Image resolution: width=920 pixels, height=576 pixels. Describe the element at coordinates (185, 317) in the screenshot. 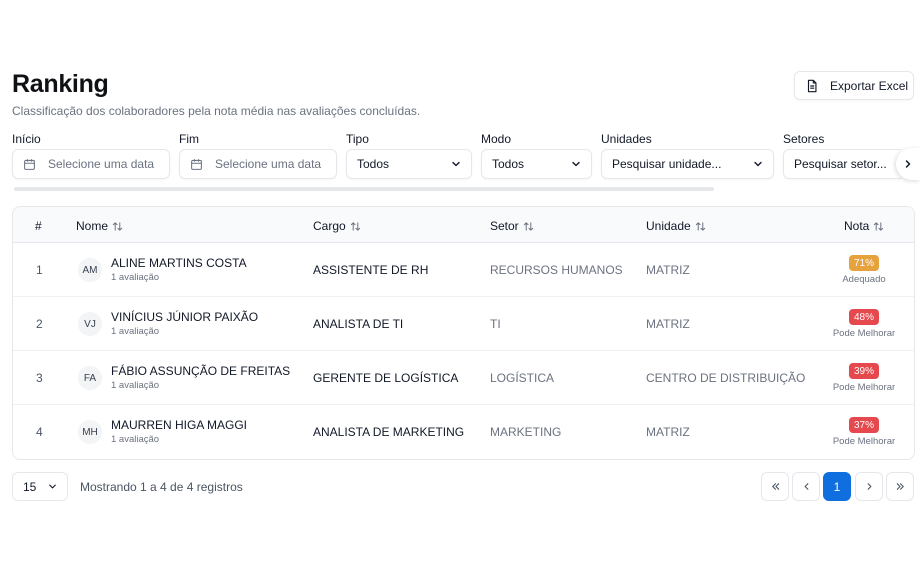

I see `employee-name: VINÍCIUS JÚNIOR PAIXÃO` at that location.